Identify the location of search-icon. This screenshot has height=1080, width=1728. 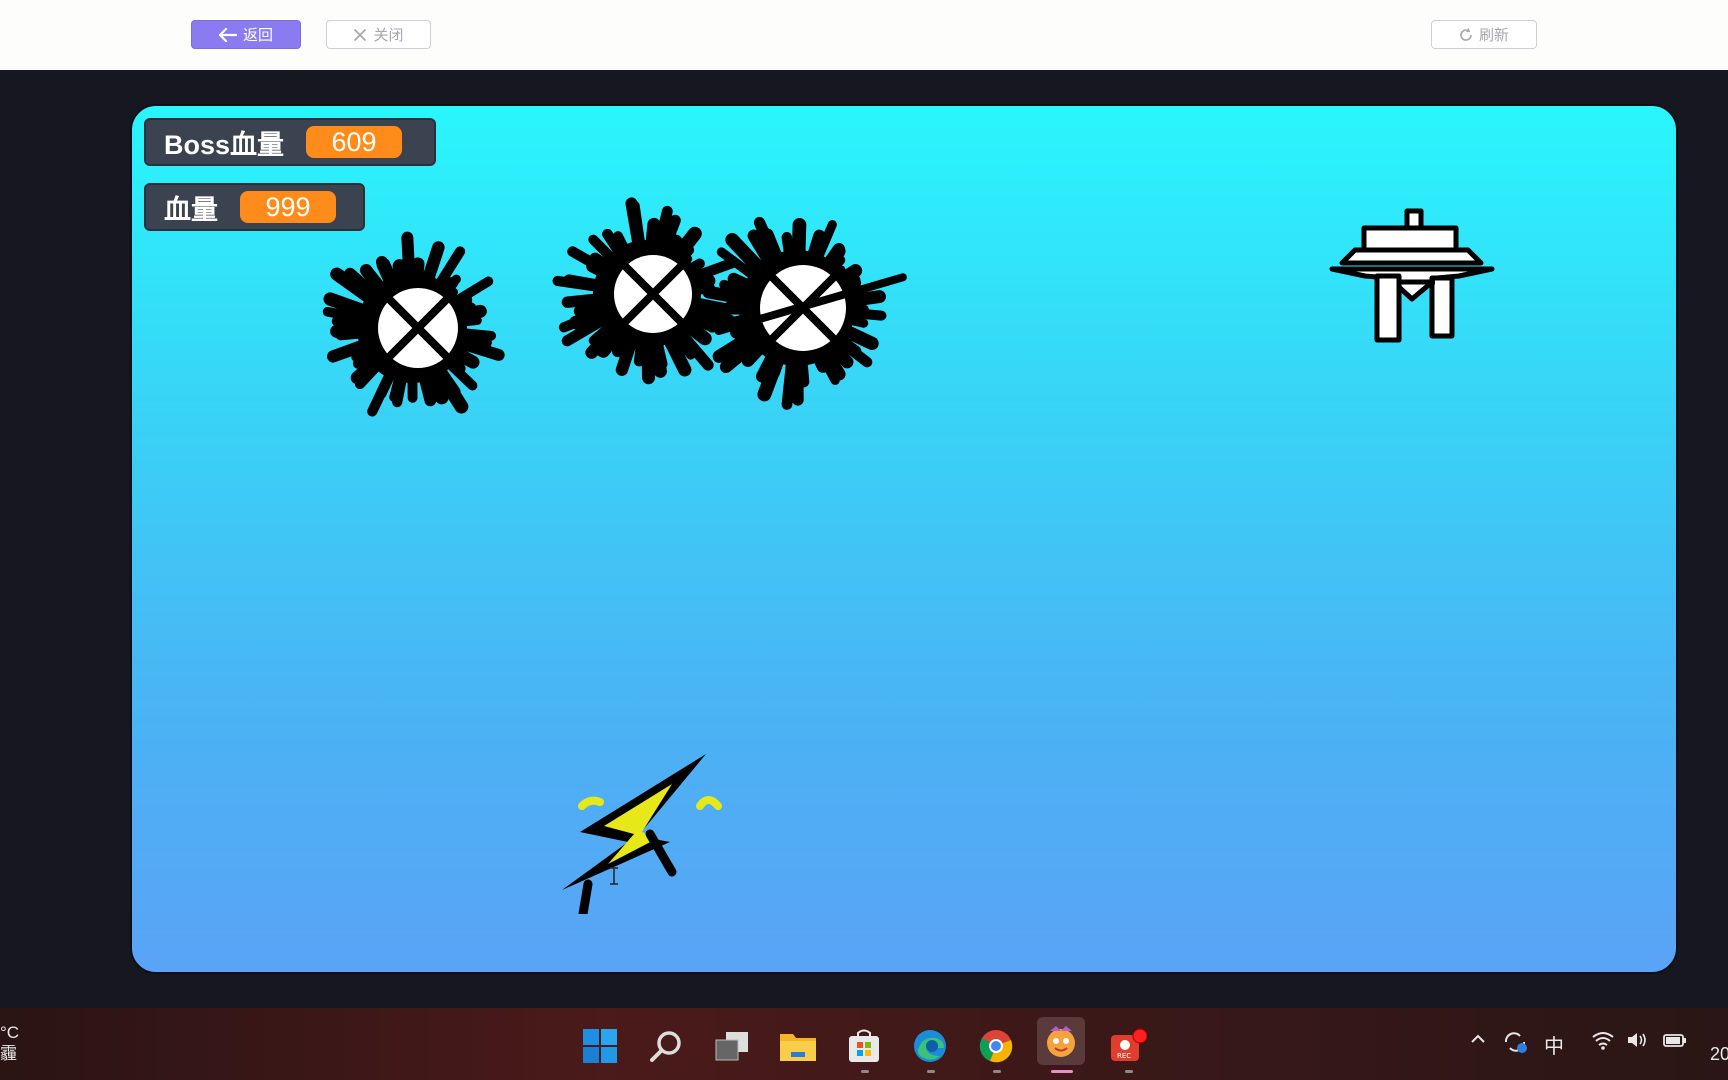
(666, 1046).